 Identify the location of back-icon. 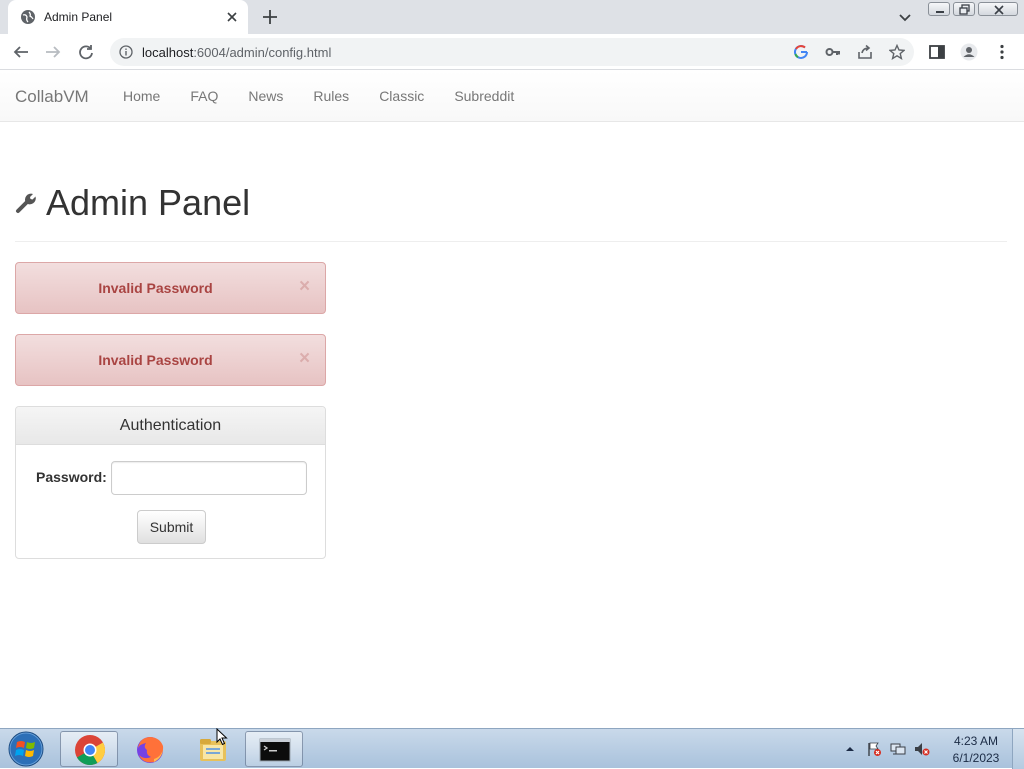
(21, 52).